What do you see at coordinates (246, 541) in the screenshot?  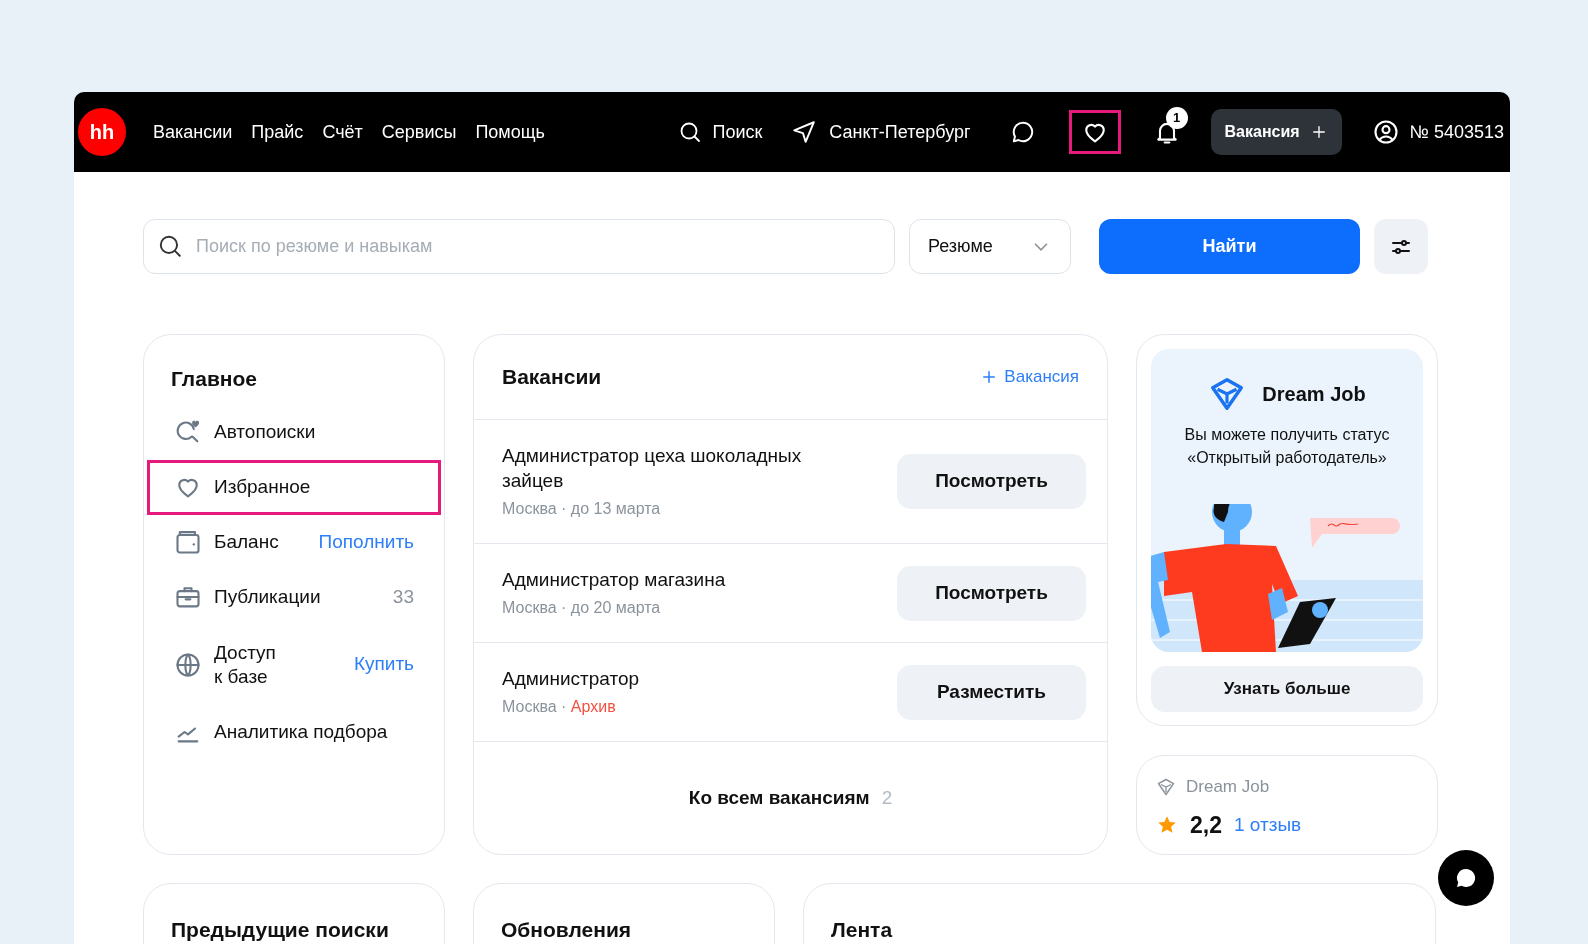 I see `menu-item-label: Баланс` at bounding box center [246, 541].